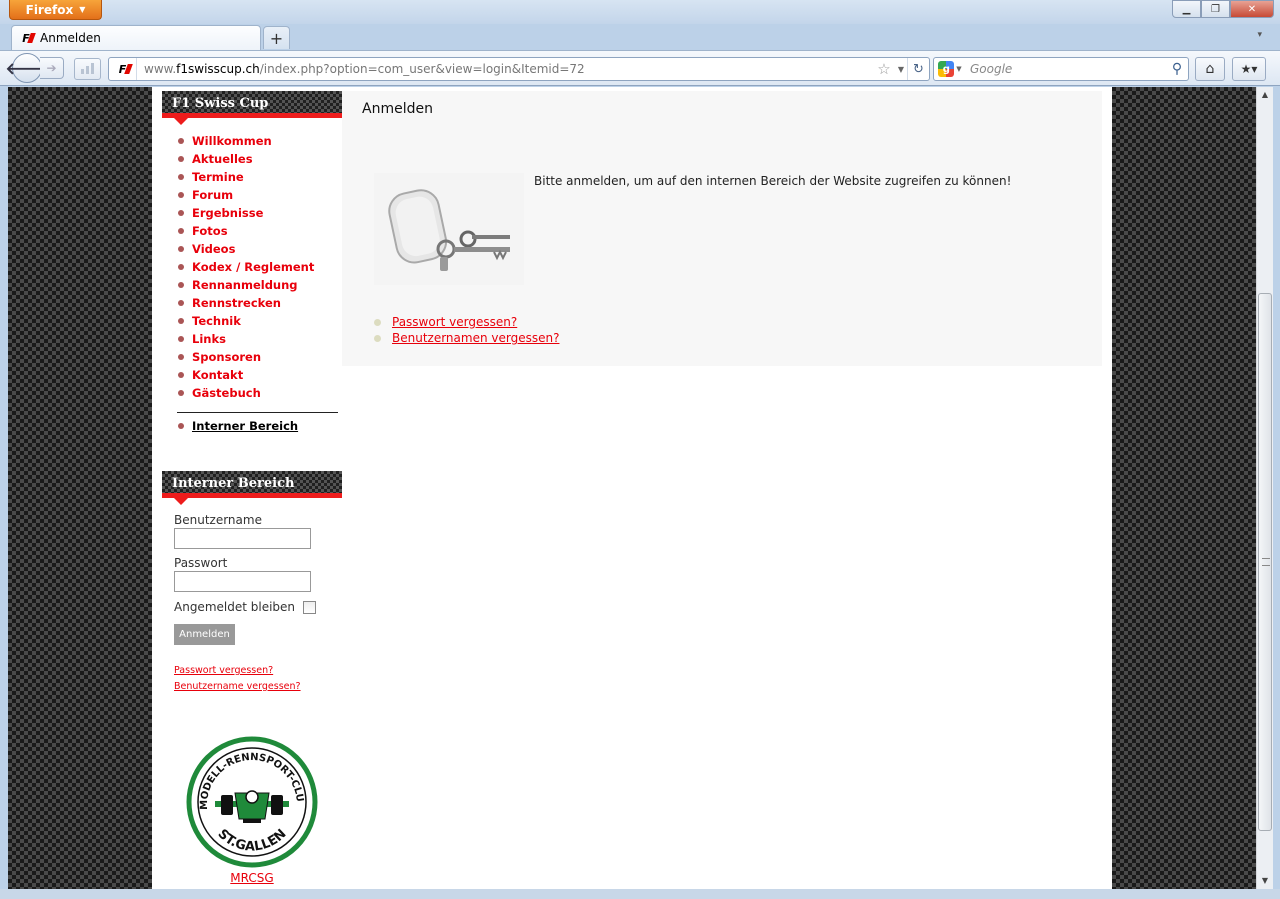 The height and width of the screenshot is (899, 1280). Describe the element at coordinates (210, 231) in the screenshot. I see `menu-item-label: Fotos` at that location.